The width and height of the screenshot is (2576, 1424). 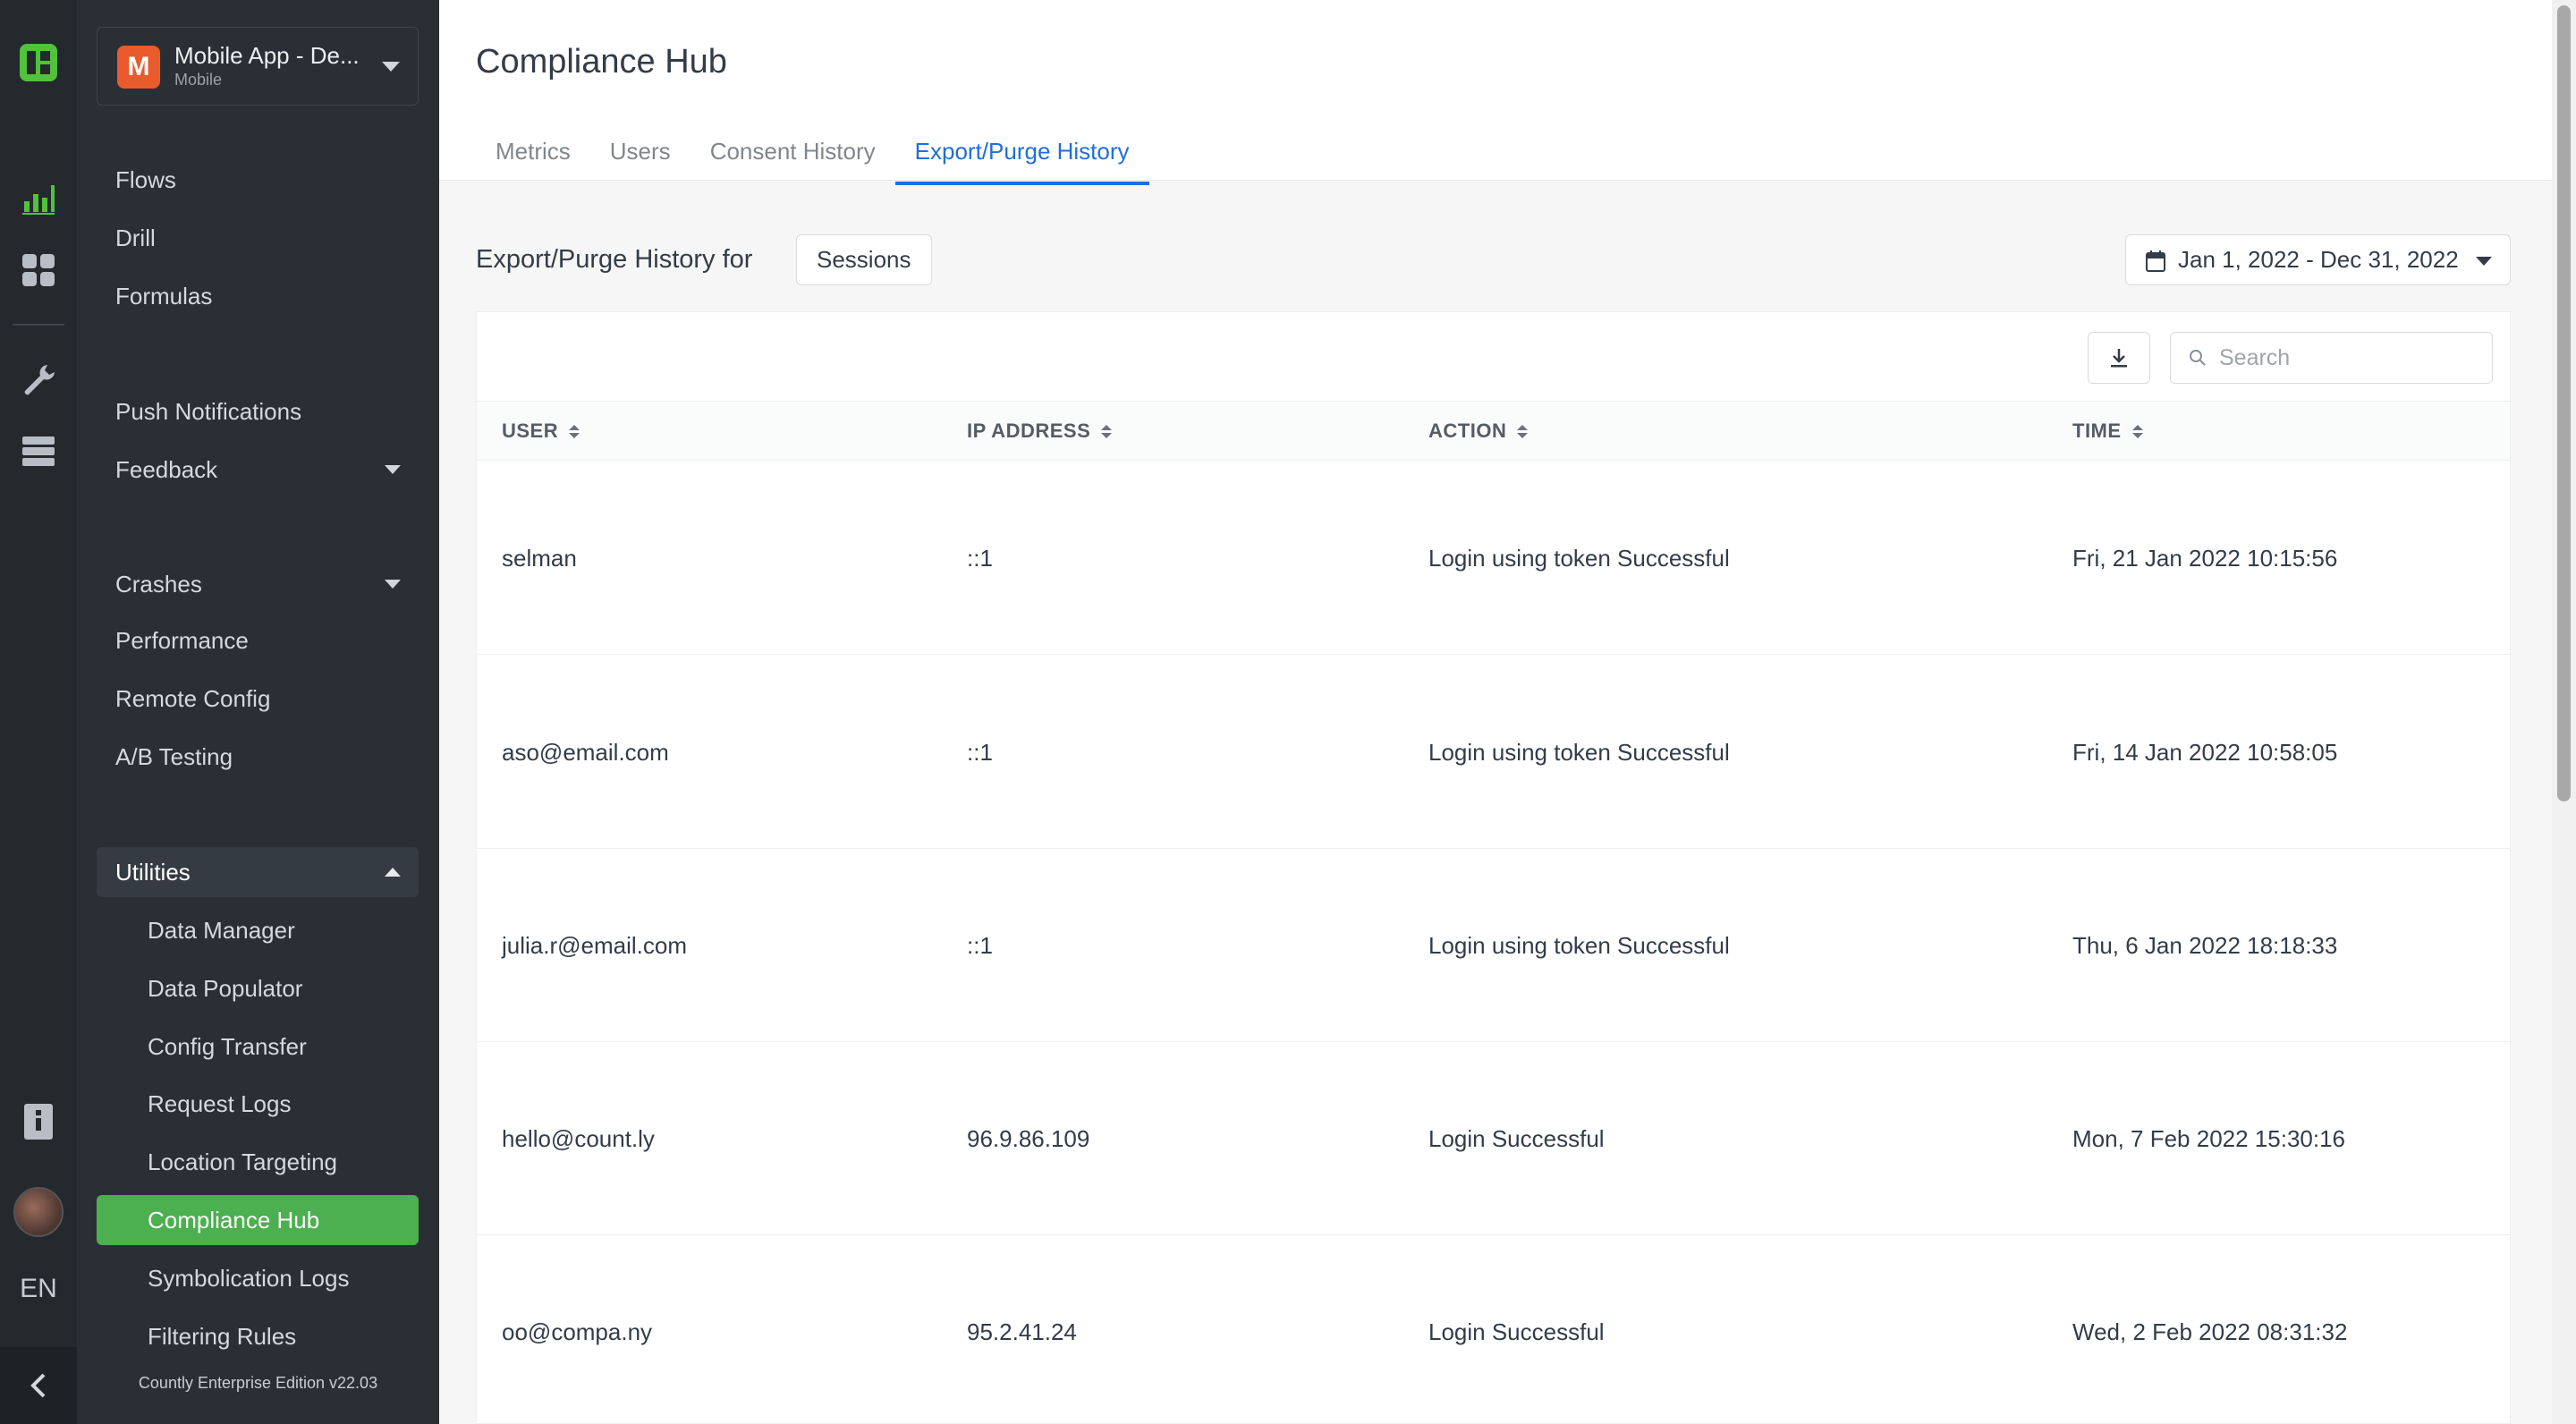 I want to click on sidebar-item-symbolication-logs: Symbolication Logs, so click(x=258, y=1278).